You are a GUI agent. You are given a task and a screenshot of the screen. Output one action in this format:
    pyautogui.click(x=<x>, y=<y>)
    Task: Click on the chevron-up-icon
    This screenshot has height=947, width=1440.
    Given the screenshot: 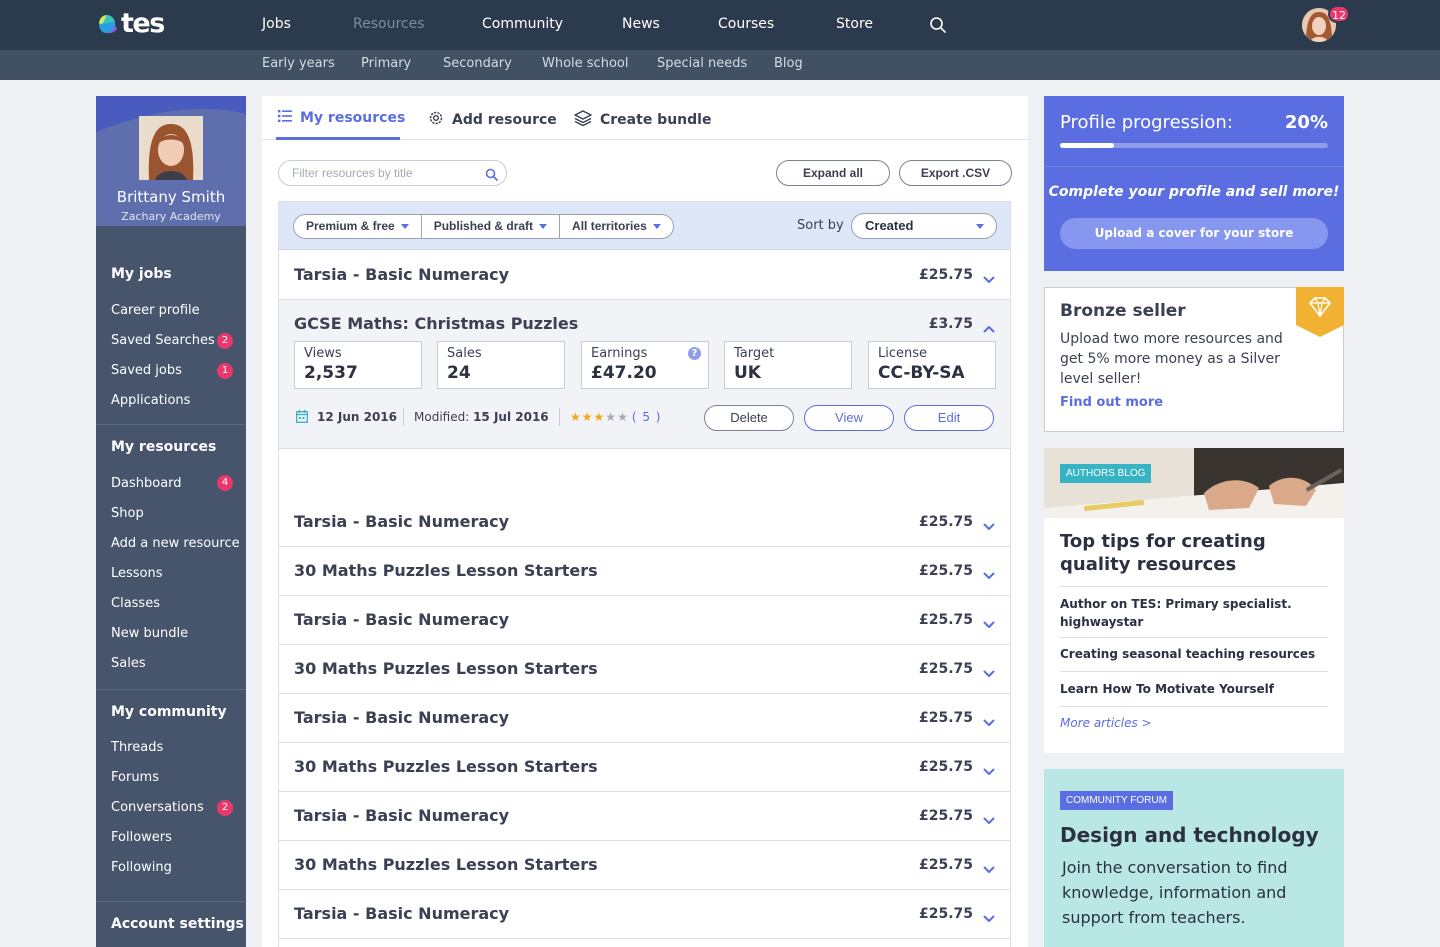 What is the action you would take?
    pyautogui.click(x=989, y=327)
    